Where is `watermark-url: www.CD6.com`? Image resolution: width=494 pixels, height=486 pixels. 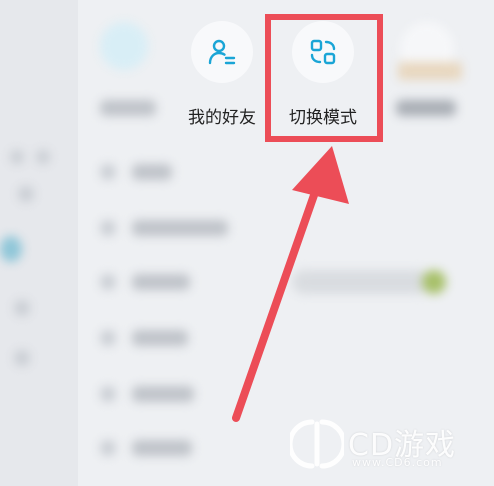
watermark-url: www.CD6.com is located at coordinates (397, 462).